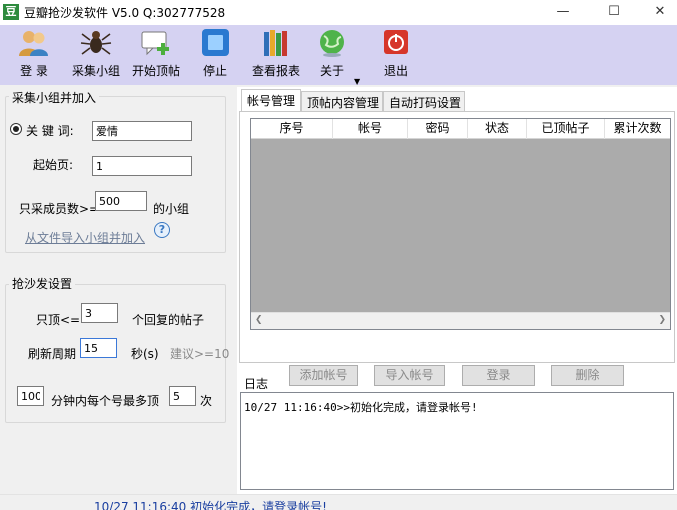  I want to click on column-header: 密码, so click(438, 129).